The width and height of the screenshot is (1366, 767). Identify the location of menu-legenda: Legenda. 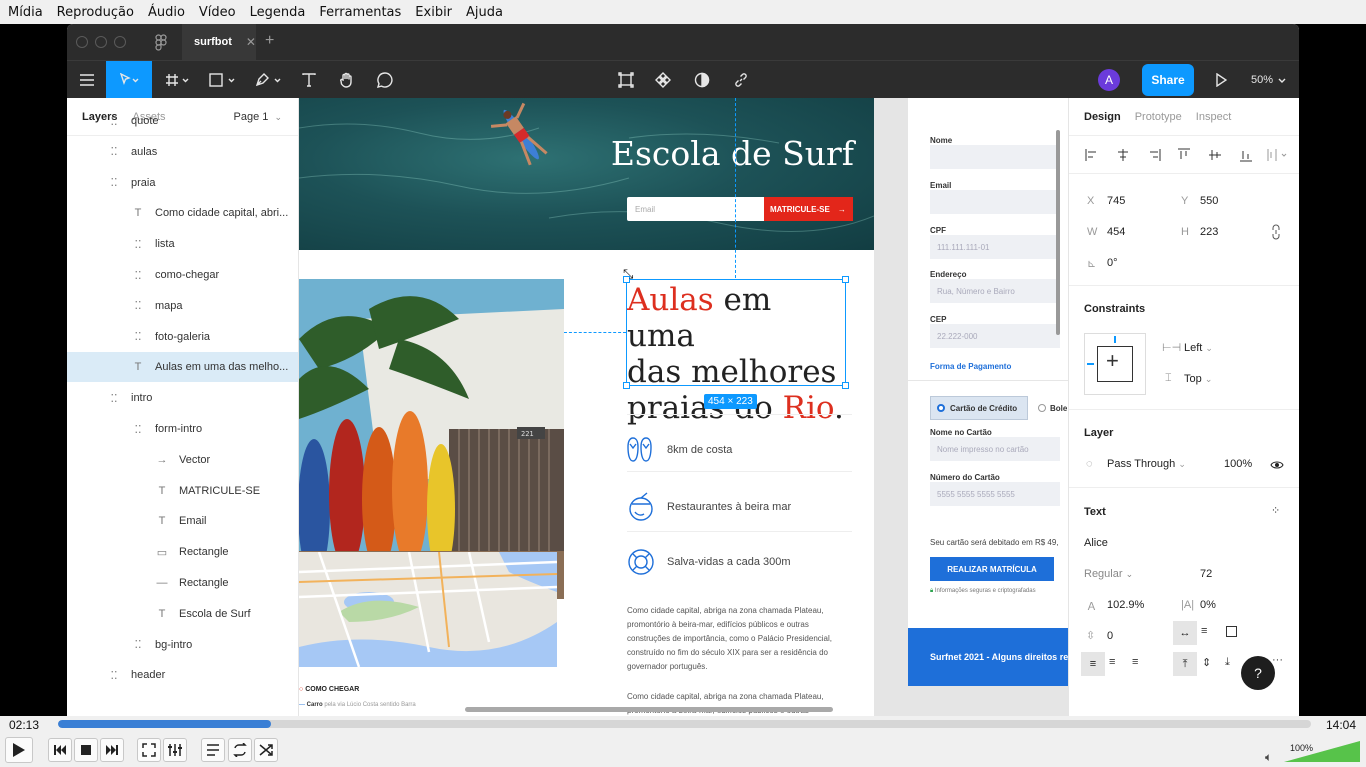
(278, 12).